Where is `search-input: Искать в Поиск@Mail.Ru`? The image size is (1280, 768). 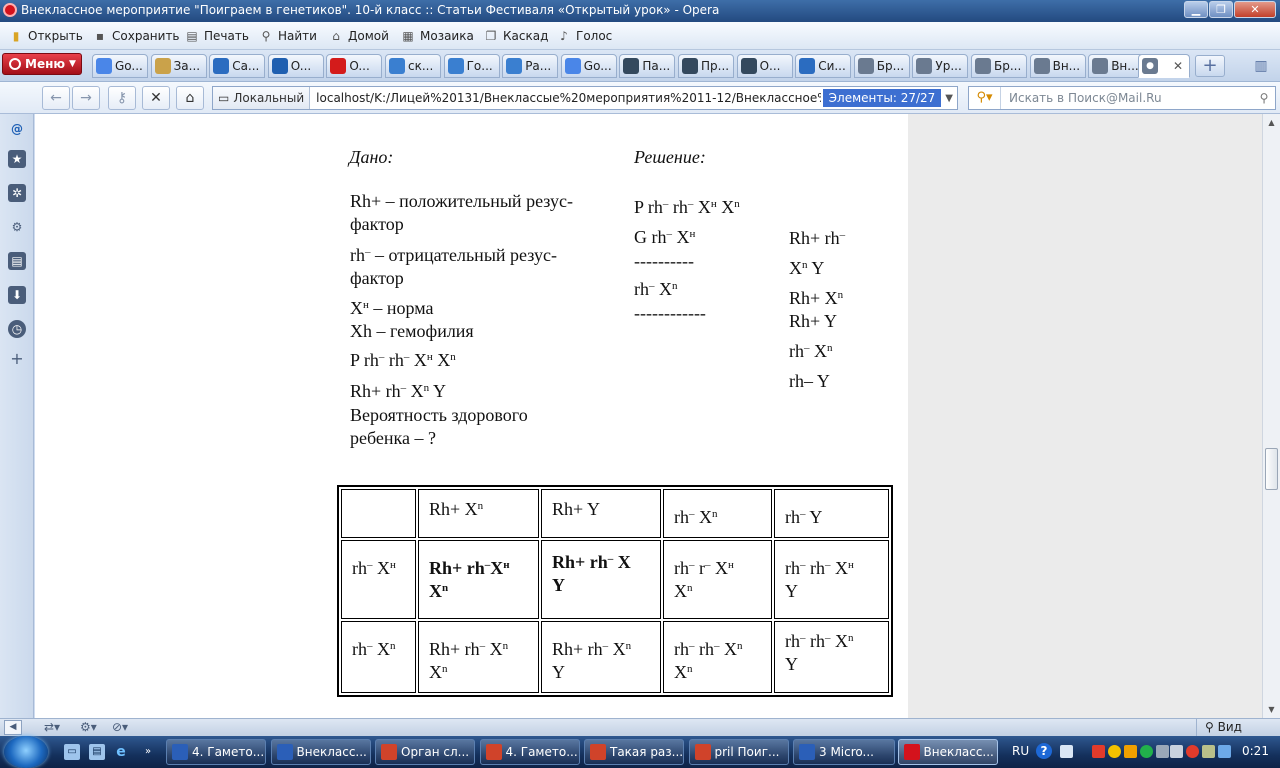 search-input: Искать в Поиск@Mail.Ru is located at coordinates (1127, 98).